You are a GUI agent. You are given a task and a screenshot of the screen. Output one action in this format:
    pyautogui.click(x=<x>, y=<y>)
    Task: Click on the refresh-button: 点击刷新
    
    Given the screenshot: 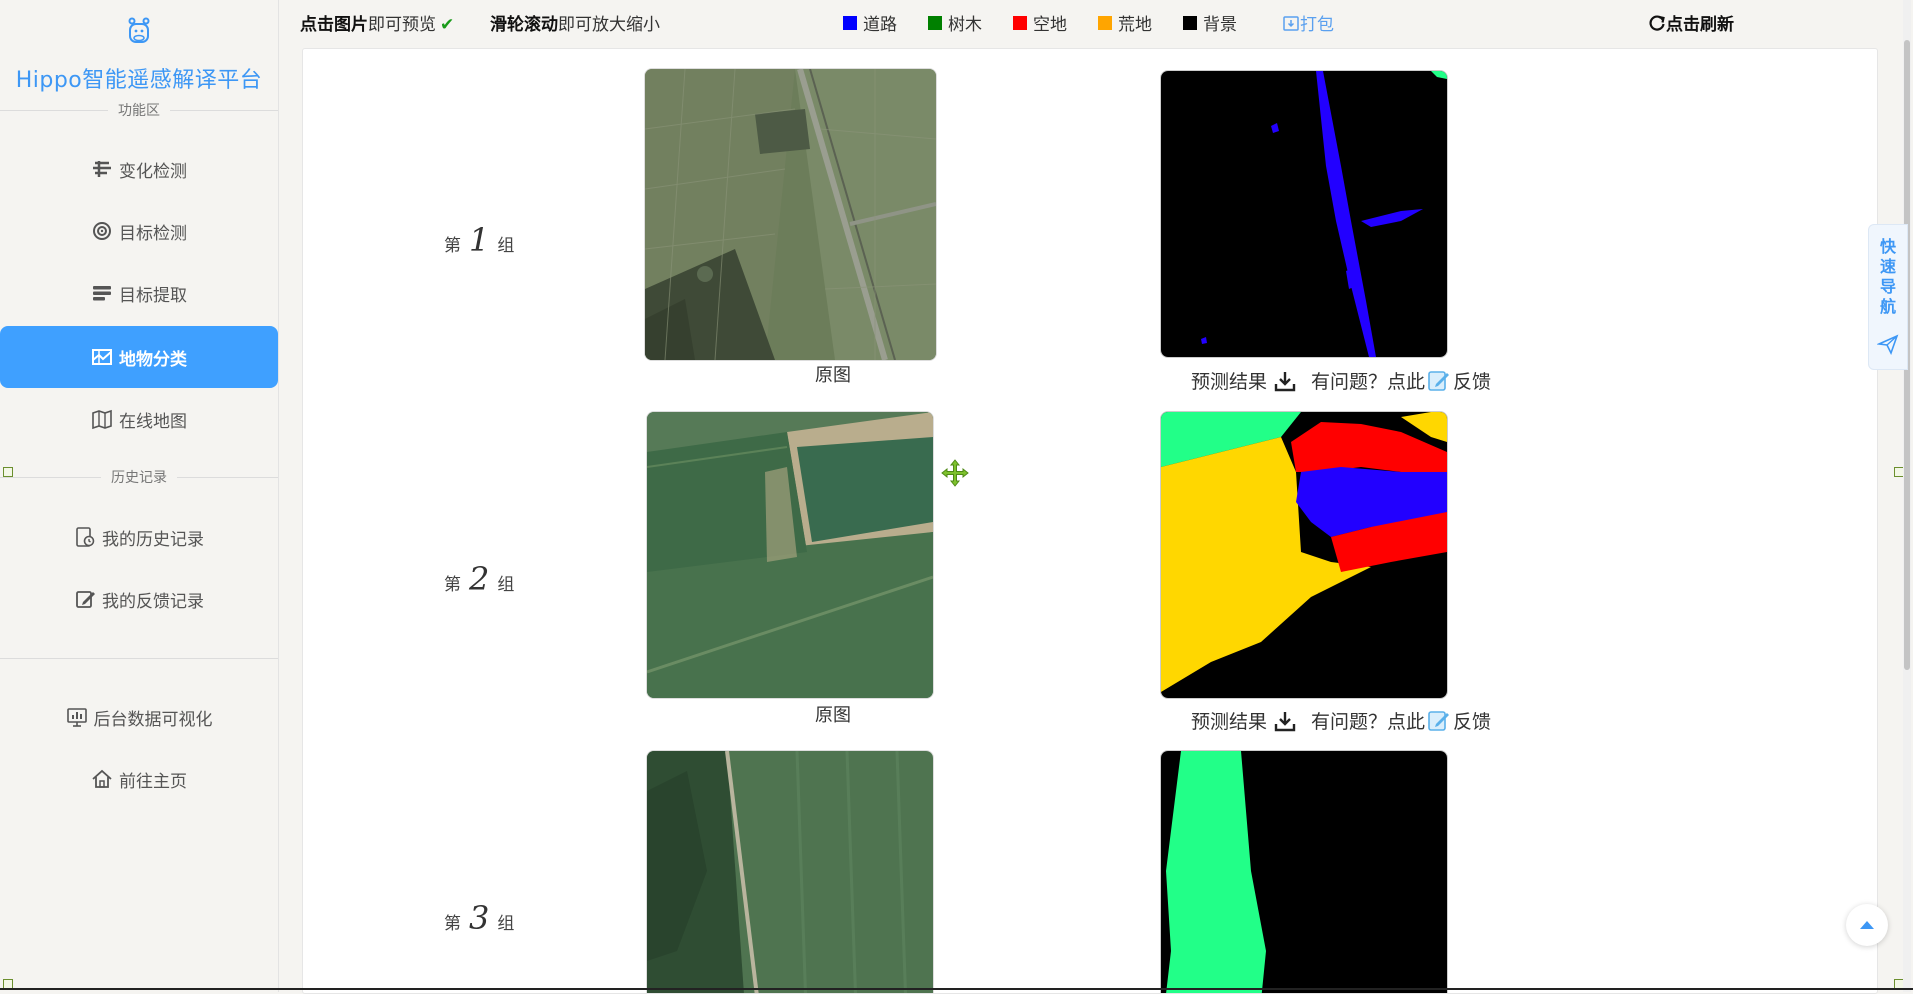 What is the action you would take?
    pyautogui.click(x=1691, y=22)
    